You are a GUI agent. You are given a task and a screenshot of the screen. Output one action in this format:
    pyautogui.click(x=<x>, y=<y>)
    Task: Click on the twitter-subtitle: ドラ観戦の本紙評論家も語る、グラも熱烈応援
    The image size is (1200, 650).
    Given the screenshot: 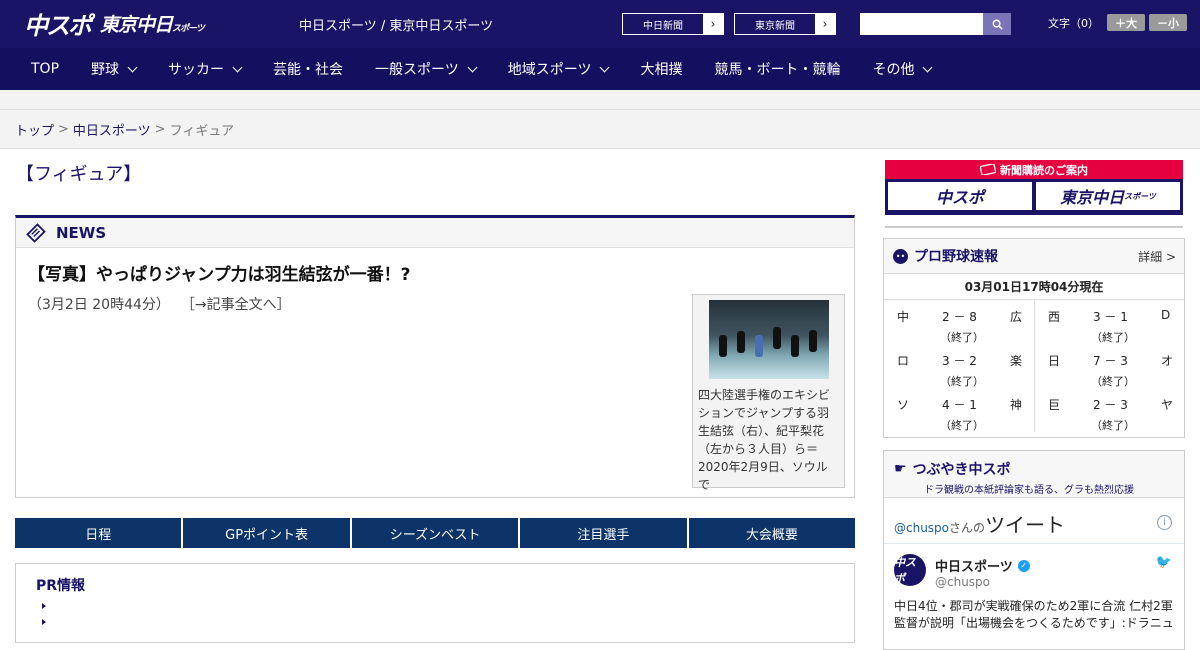 What is the action you would take?
    pyautogui.click(x=1029, y=490)
    